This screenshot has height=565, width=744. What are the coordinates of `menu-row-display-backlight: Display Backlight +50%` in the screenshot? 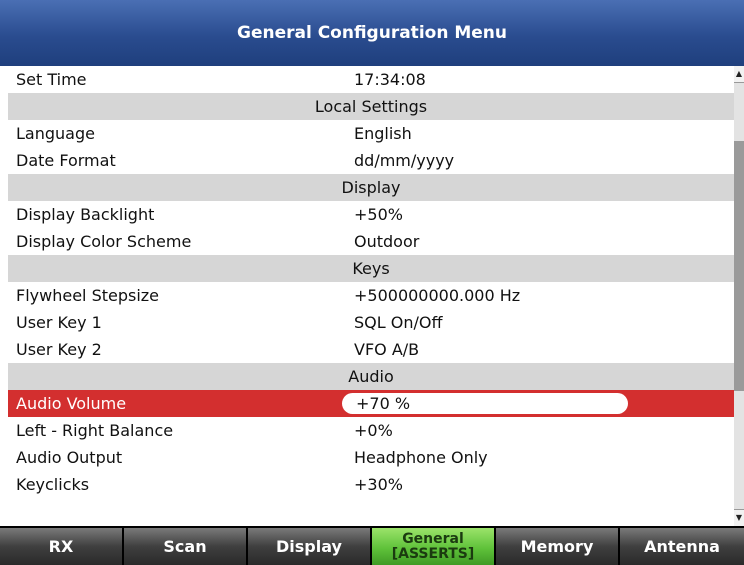 It's located at (371, 214).